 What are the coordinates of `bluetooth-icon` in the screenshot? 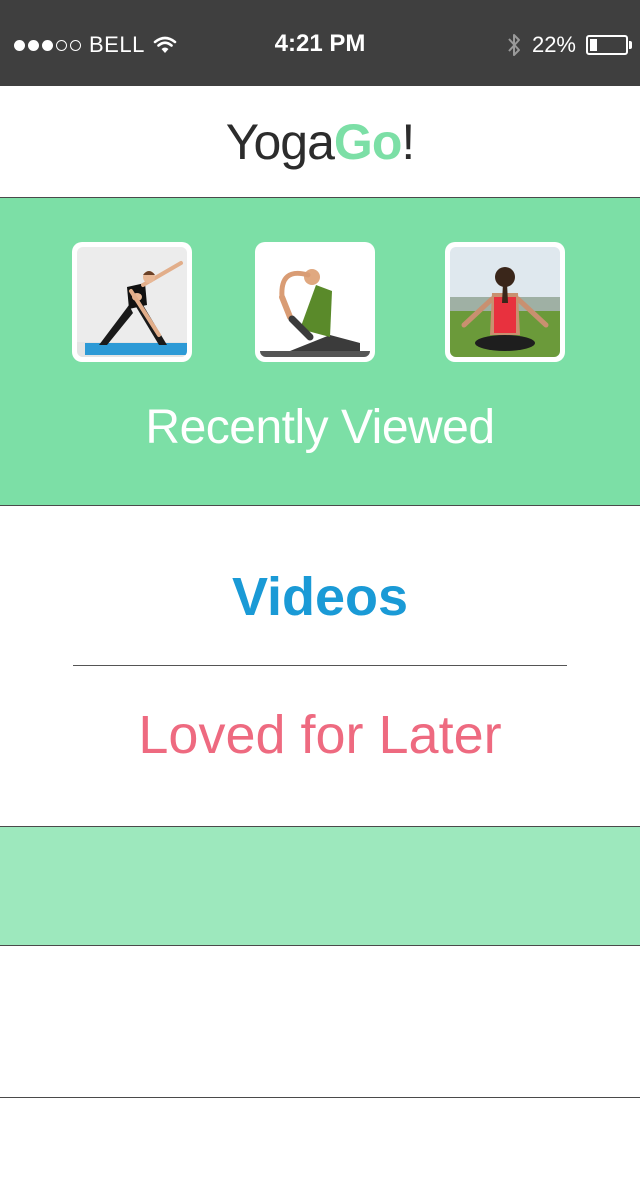 It's located at (514, 45).